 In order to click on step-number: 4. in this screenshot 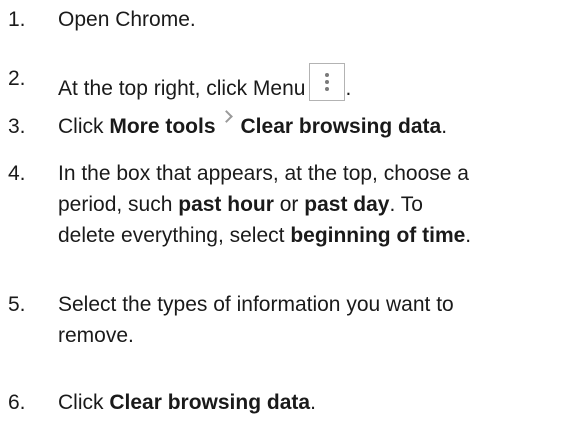, I will do `click(17, 173)`.